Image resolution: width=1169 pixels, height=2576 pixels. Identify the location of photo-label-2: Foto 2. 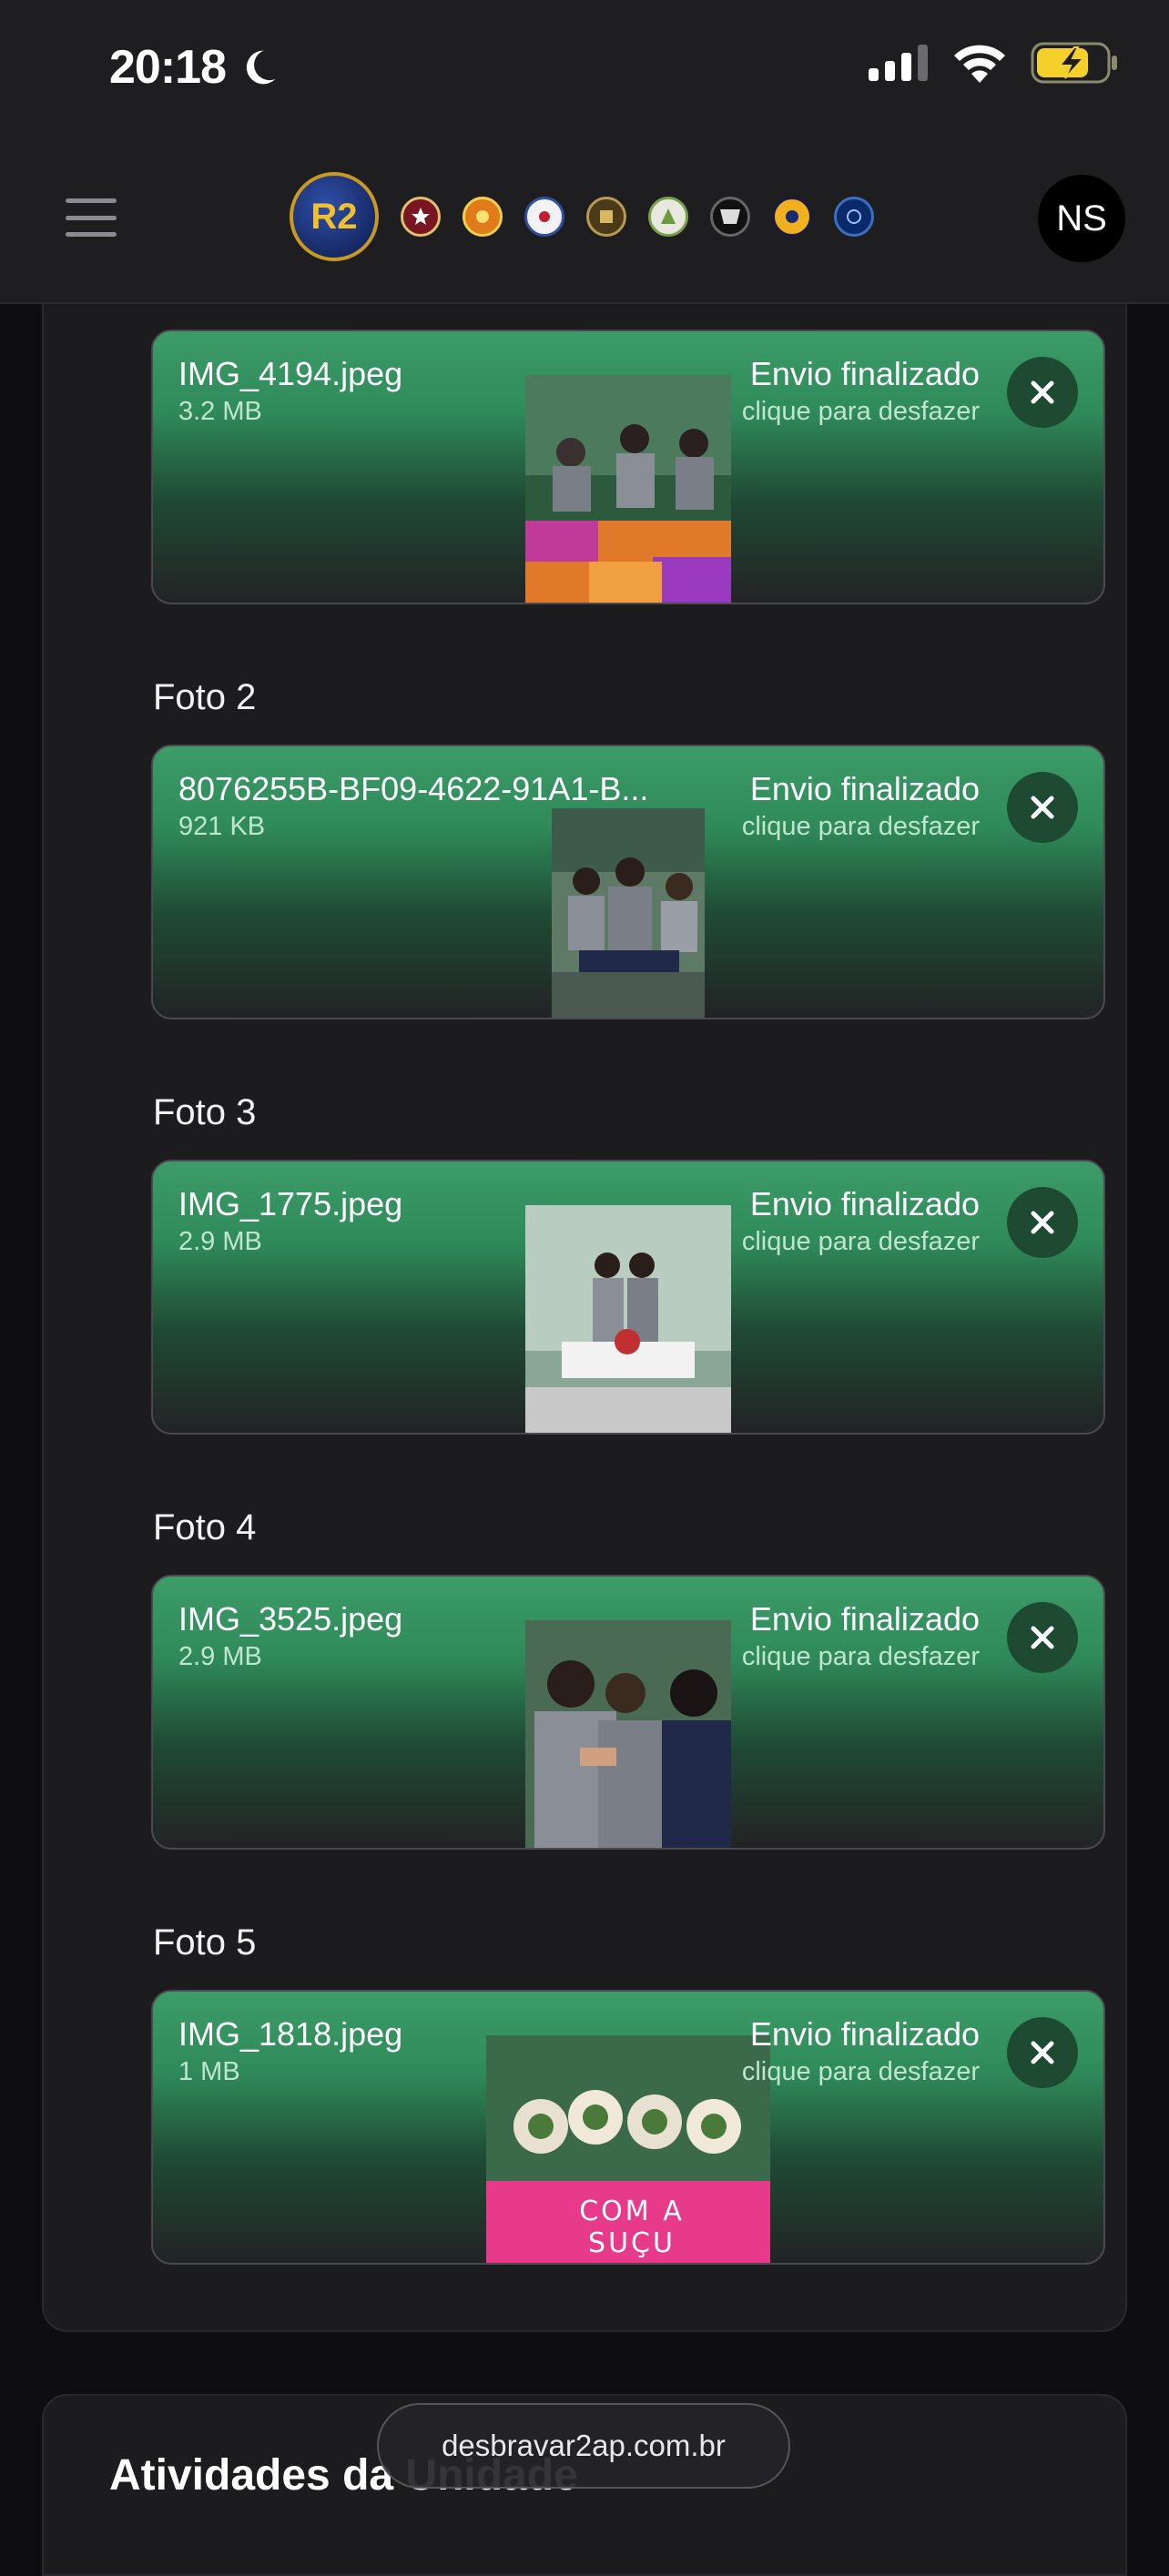
(205, 697).